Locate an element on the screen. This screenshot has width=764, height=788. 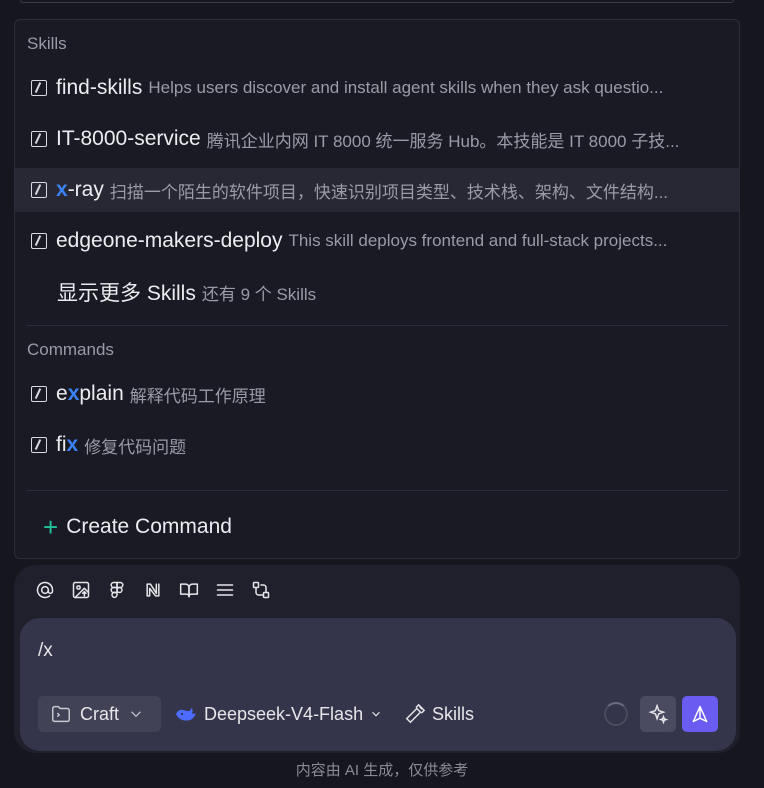
notion-icon is located at coordinates (153, 590).